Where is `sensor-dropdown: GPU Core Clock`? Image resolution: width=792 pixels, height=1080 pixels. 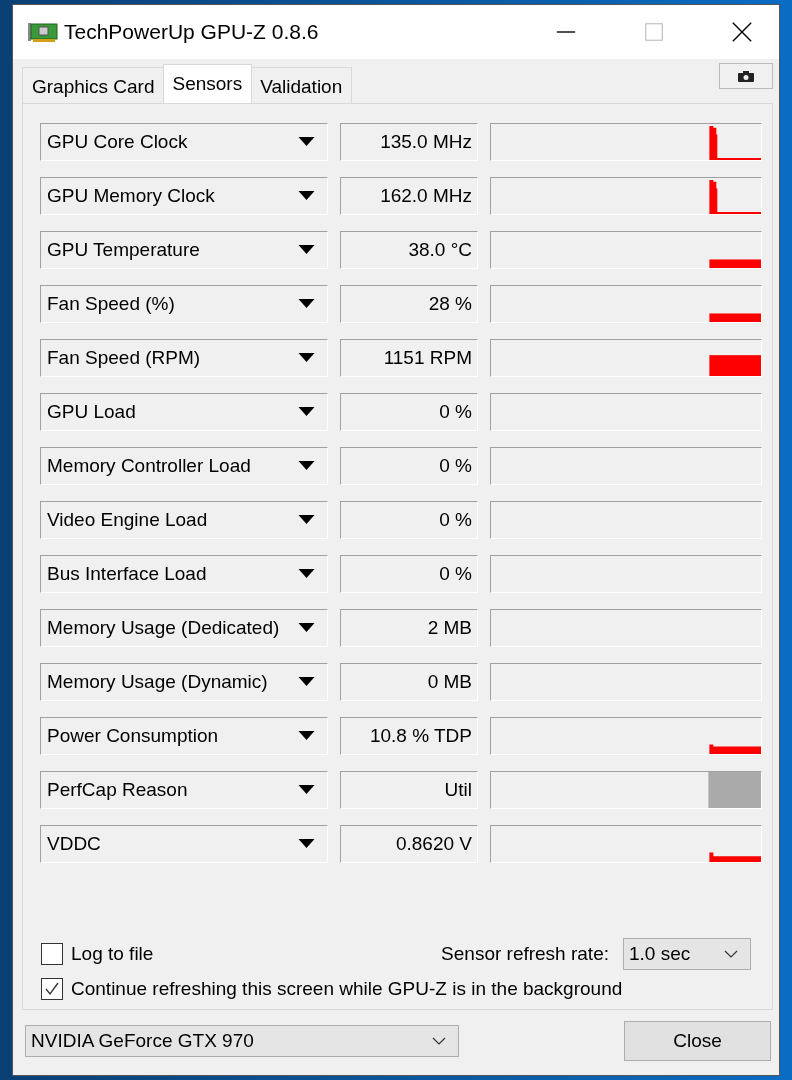 sensor-dropdown: GPU Core Clock is located at coordinates (184, 142).